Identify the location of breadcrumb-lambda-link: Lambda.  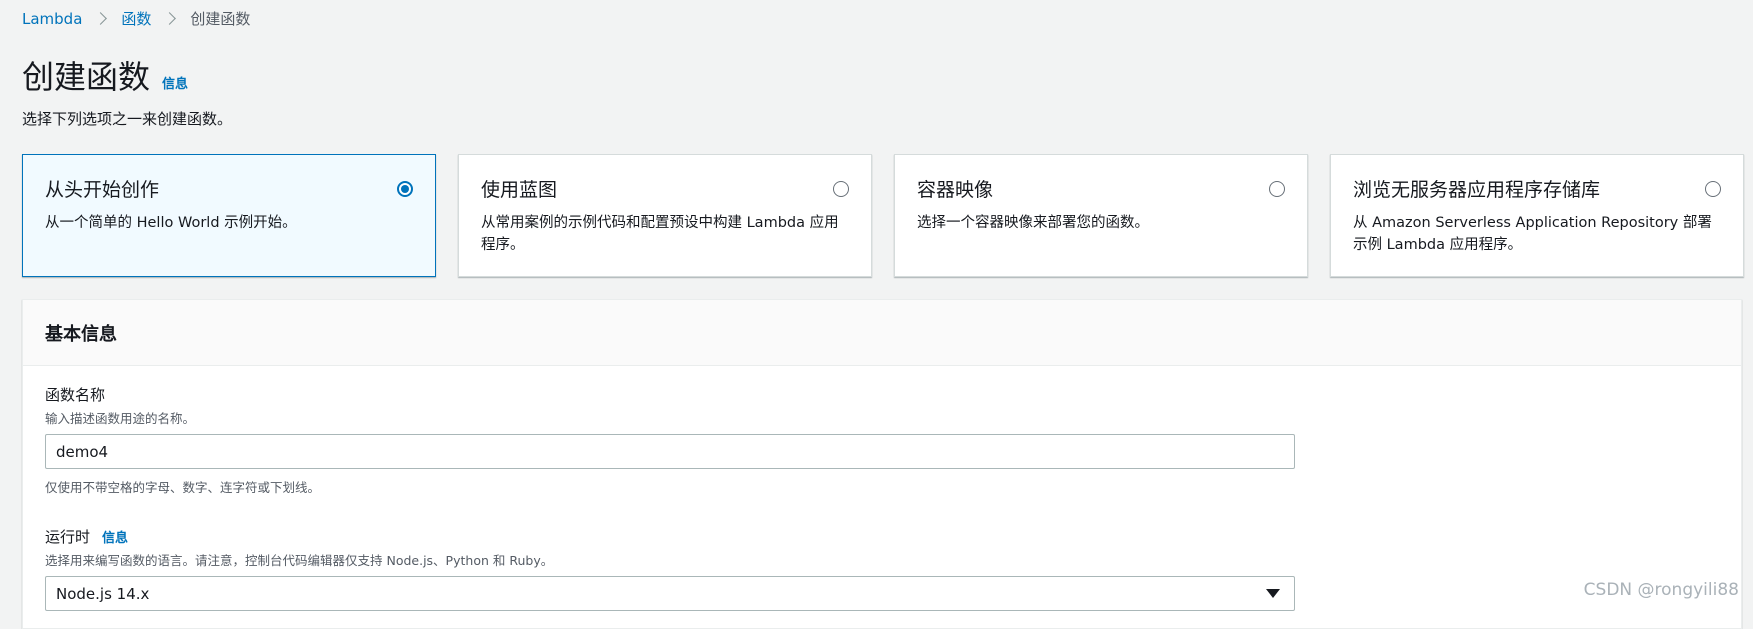
(52, 19).